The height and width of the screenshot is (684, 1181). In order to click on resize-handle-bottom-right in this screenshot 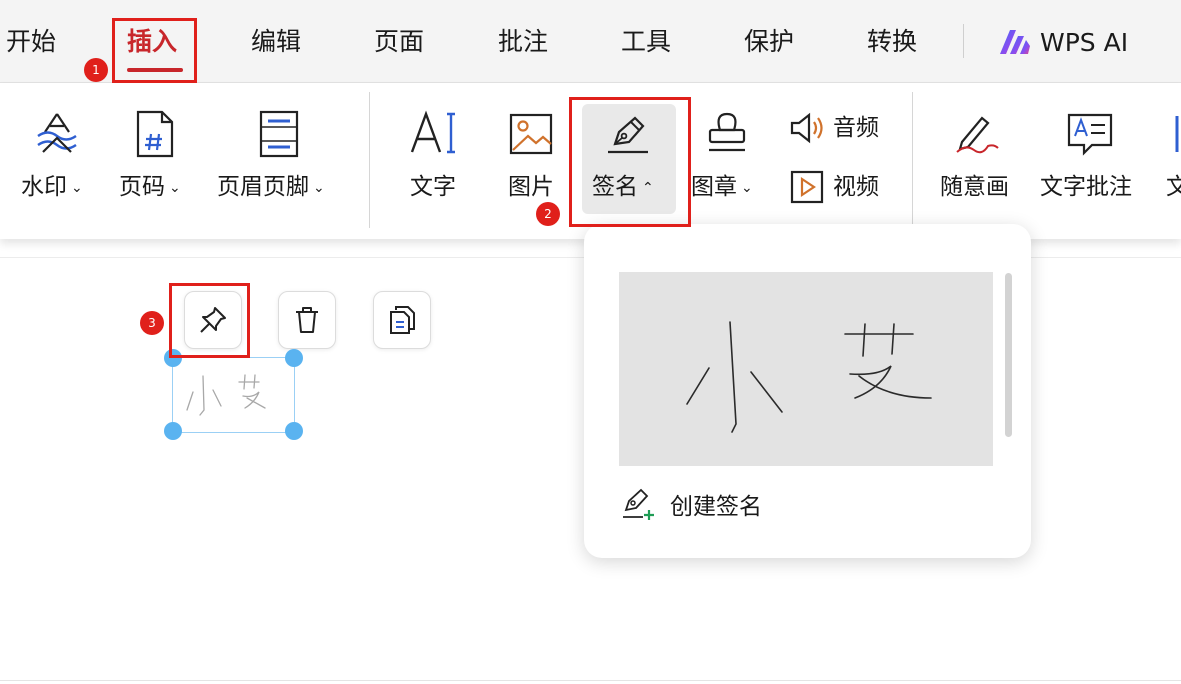, I will do `click(294, 431)`.